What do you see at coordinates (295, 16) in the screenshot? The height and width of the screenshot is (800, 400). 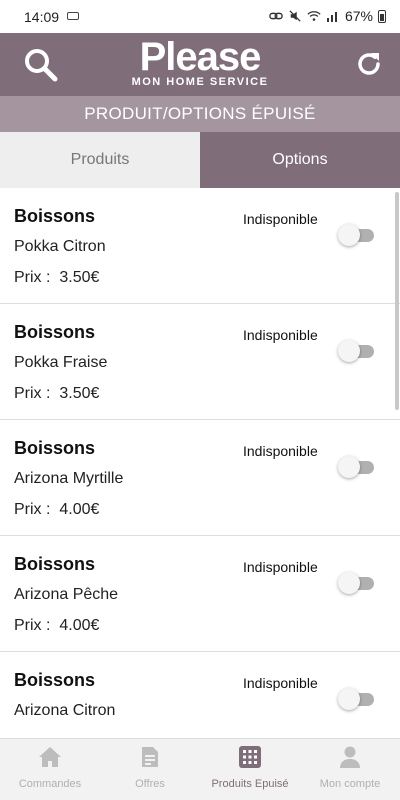 I see `mute-icon` at bounding box center [295, 16].